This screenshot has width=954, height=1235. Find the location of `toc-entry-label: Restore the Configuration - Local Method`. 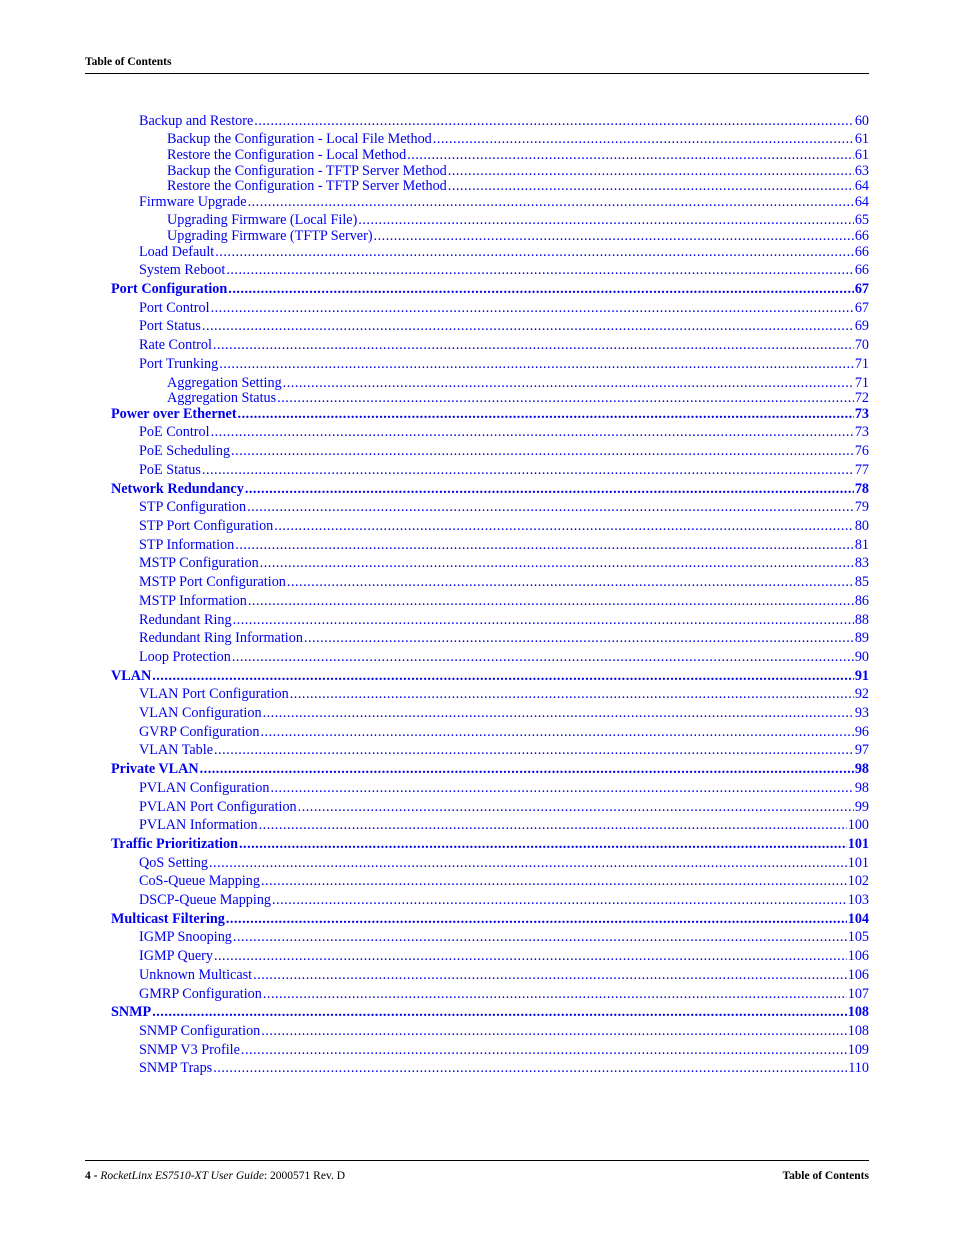

toc-entry-label: Restore the Configuration - Local Method is located at coordinates (287, 155).